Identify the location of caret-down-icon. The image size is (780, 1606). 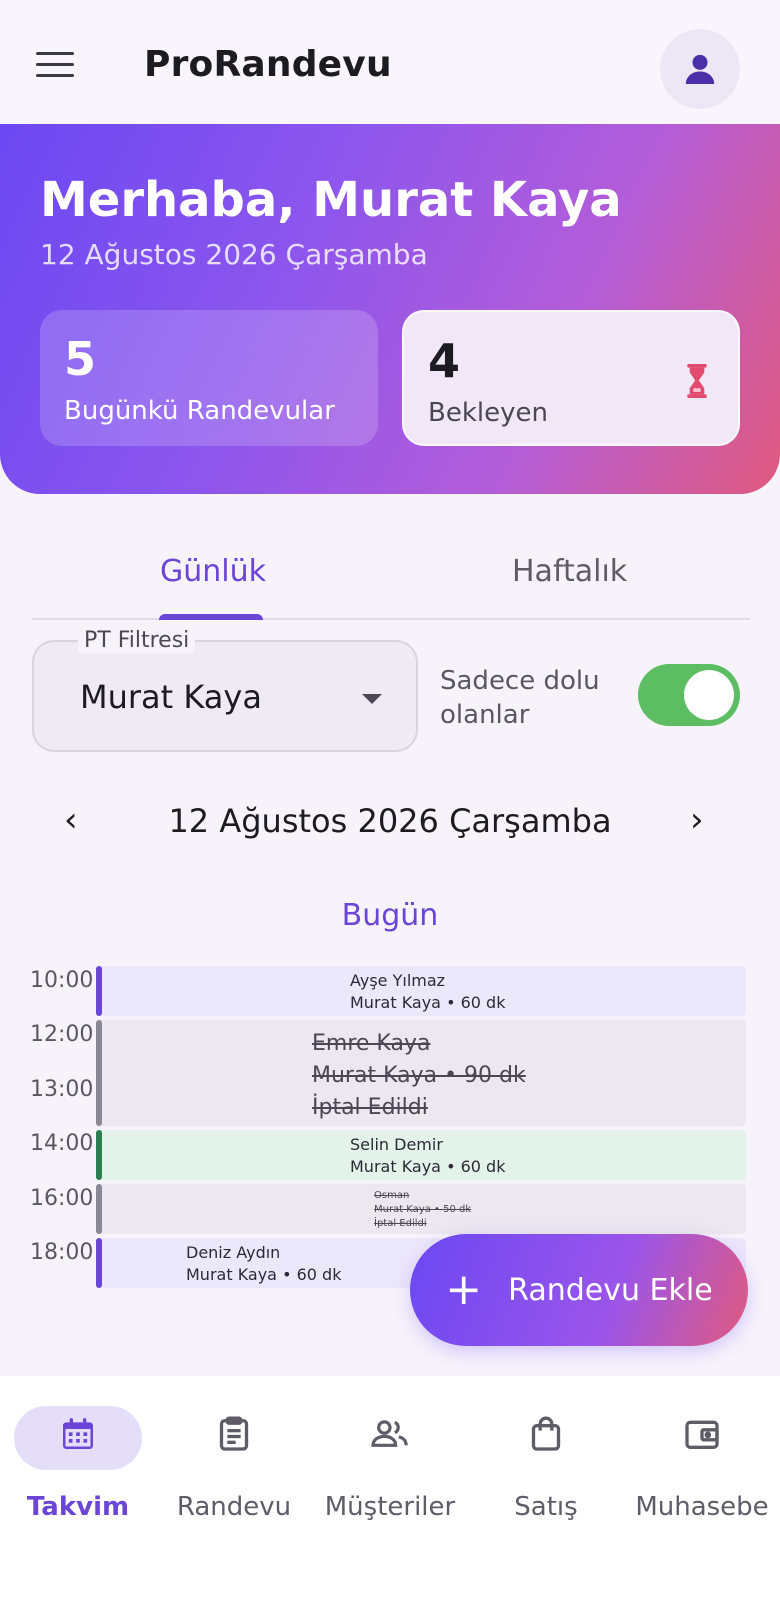
(372, 699).